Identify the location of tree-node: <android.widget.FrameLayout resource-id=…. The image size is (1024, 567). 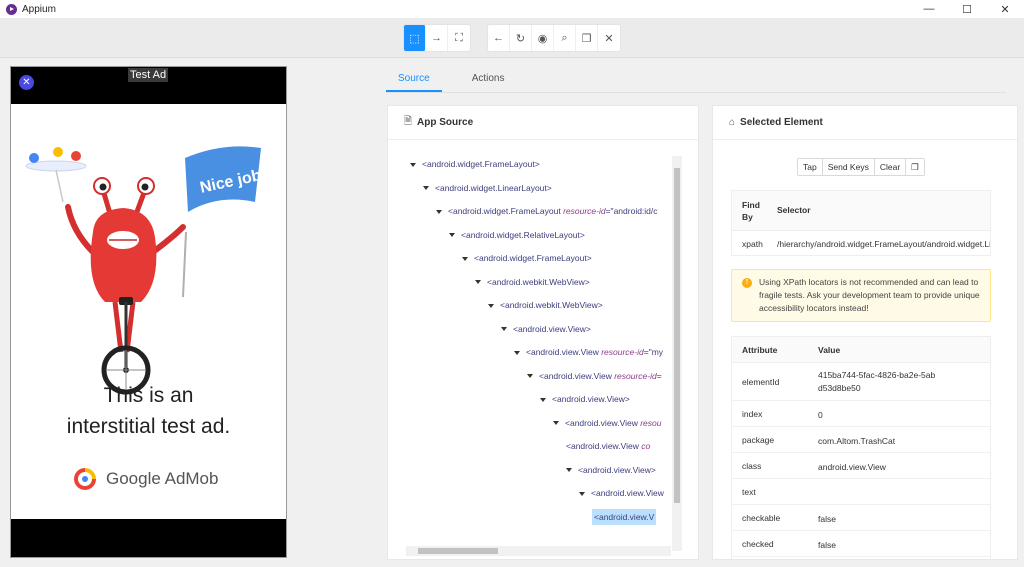
(547, 211).